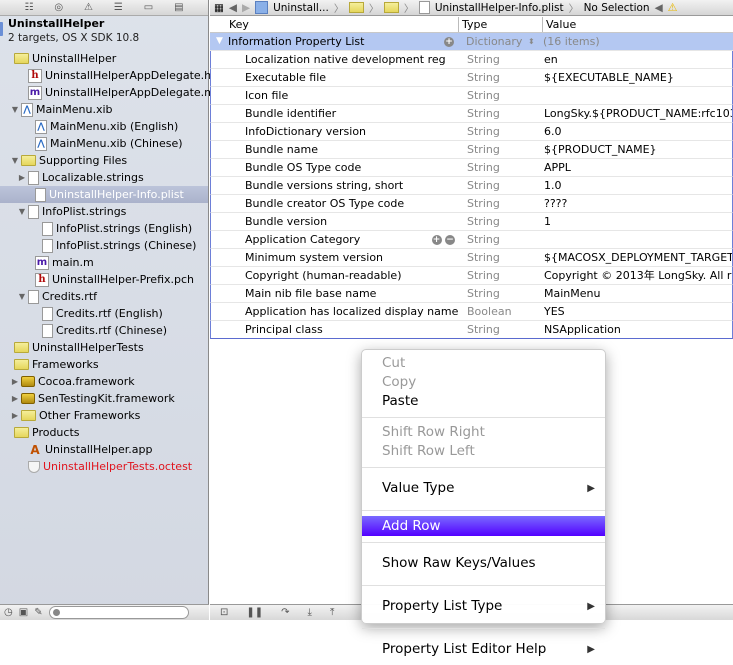  Describe the element at coordinates (334, 24) in the screenshot. I see `column-header-key: Key` at that location.